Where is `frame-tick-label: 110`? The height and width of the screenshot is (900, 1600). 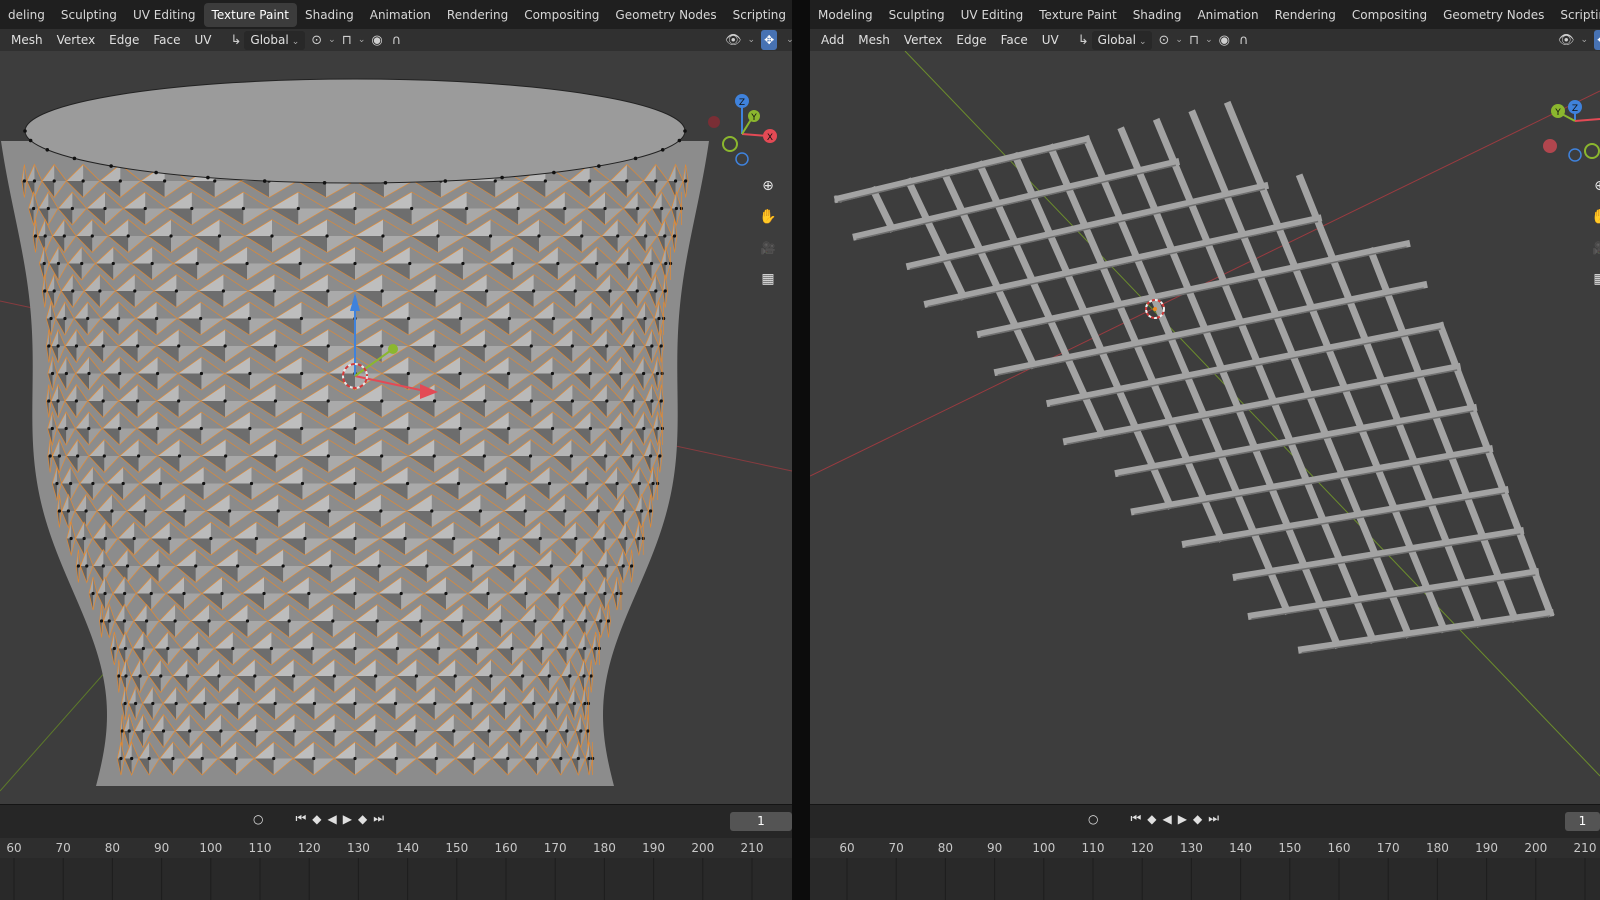 frame-tick-label: 110 is located at coordinates (260, 848).